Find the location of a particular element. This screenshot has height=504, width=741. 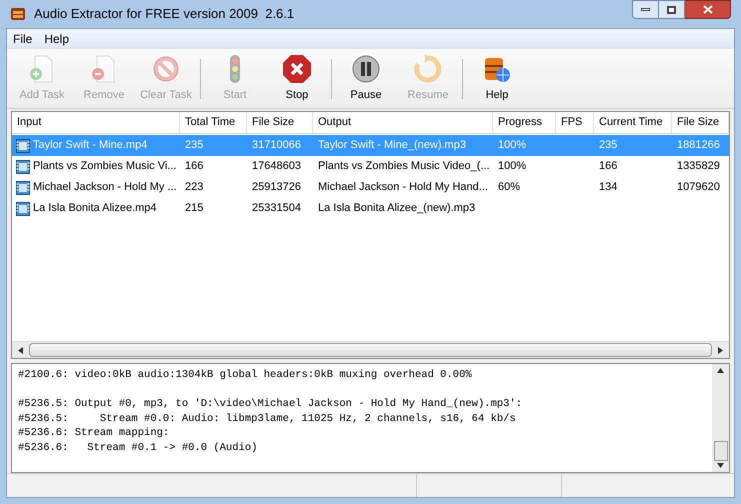

log-line: #5236.6: Stream mapping: is located at coordinates (94, 433).